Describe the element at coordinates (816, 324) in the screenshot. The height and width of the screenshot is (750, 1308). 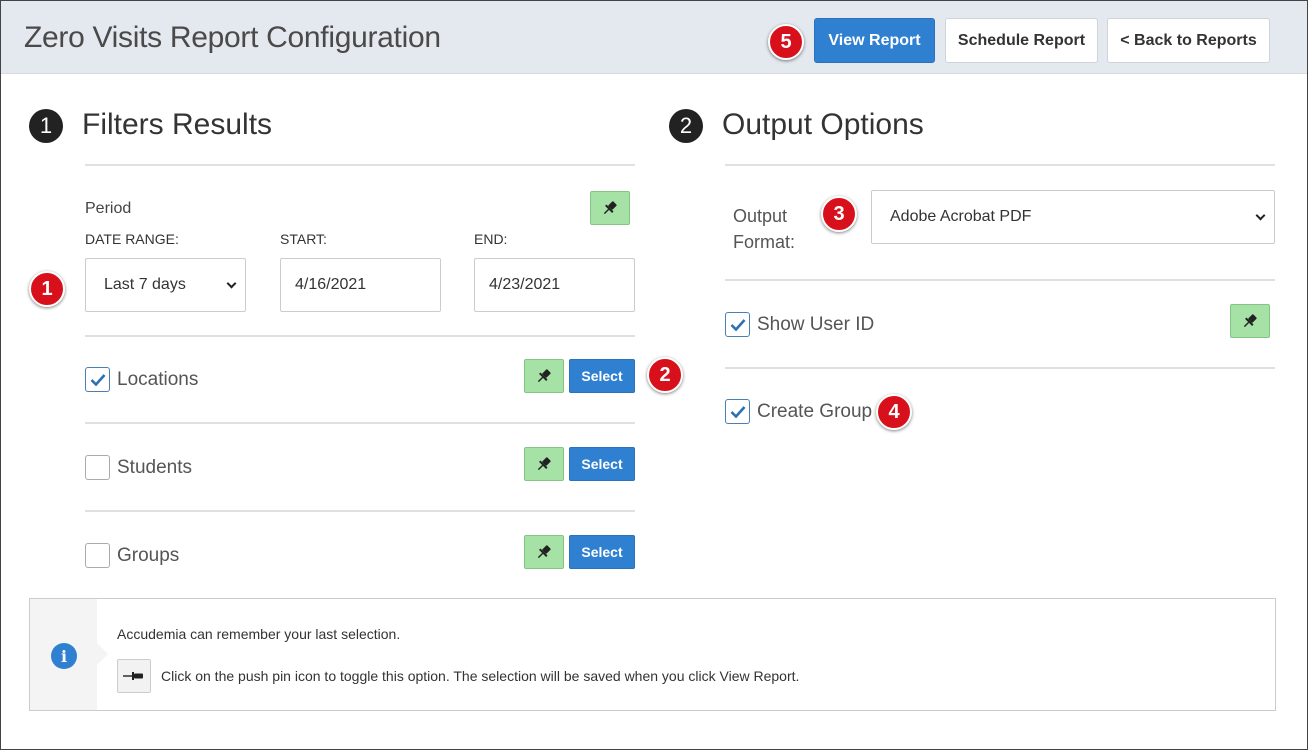
I see `show-user-id-label: Show User ID` at that location.